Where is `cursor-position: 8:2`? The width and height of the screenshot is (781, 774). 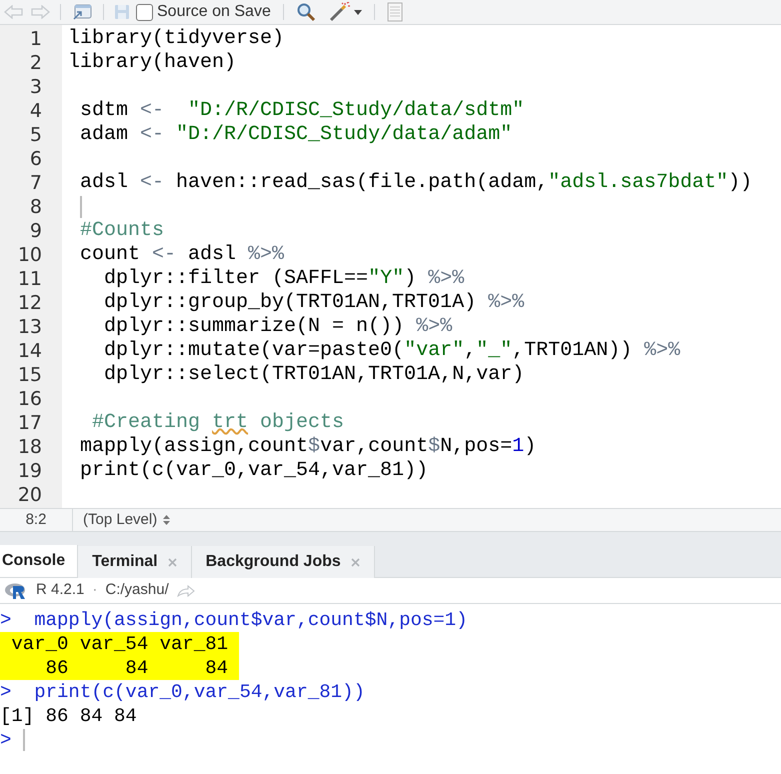 cursor-position: 8:2 is located at coordinates (36, 520).